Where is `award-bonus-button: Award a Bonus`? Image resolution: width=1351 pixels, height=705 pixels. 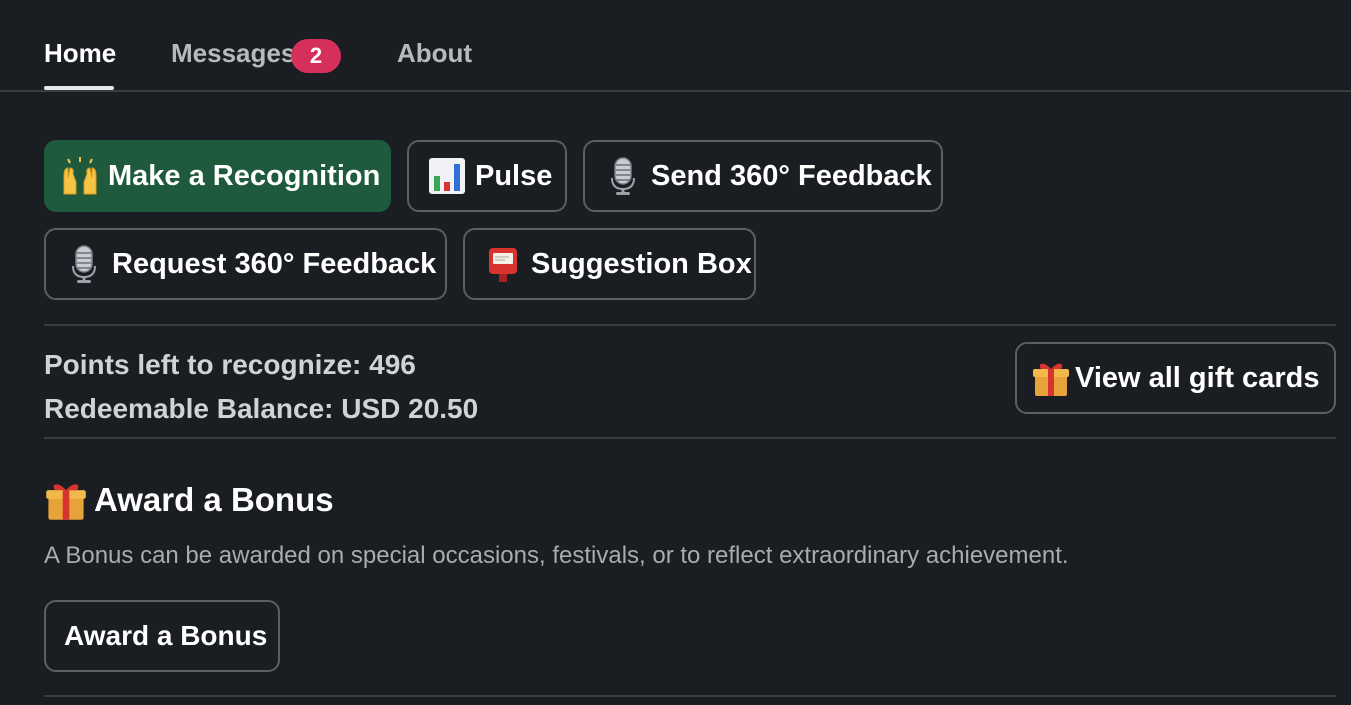
award-bonus-button: Award a Bonus is located at coordinates (162, 636).